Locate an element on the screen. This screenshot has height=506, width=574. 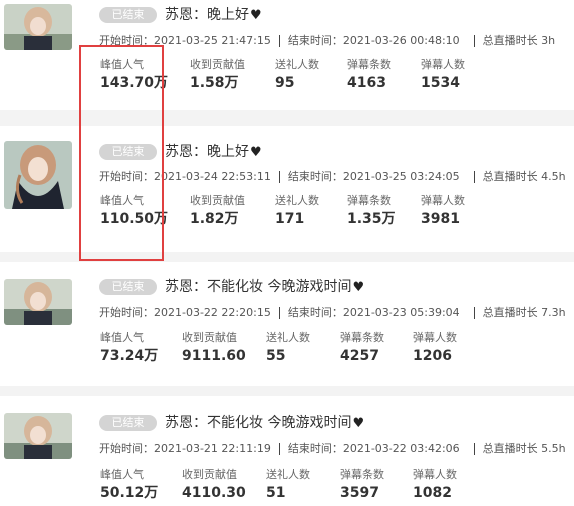
danmaku-users-value: 3981 is located at coordinates (440, 219).